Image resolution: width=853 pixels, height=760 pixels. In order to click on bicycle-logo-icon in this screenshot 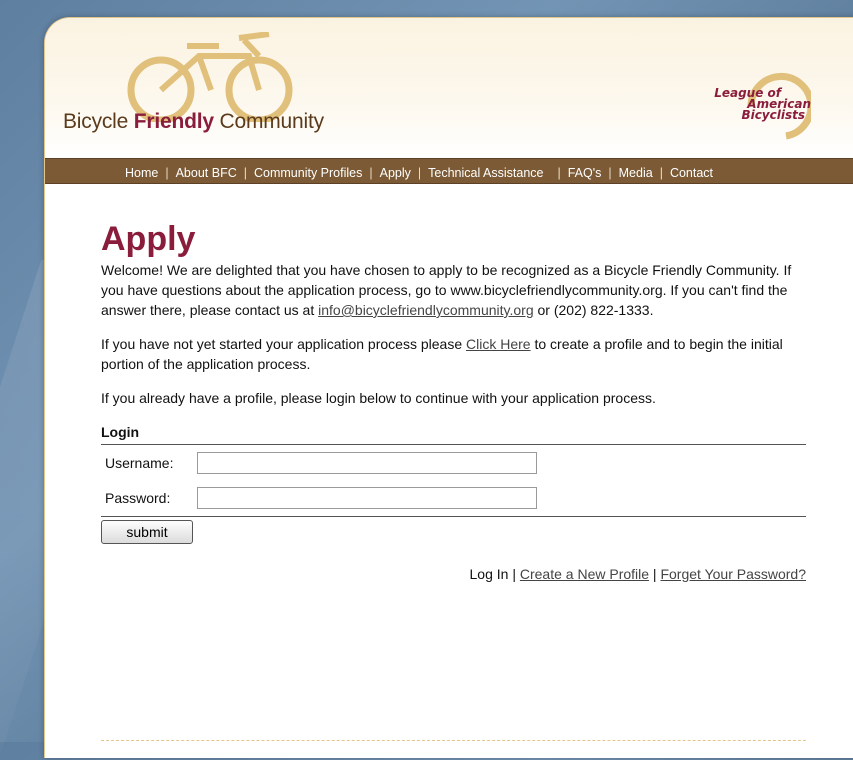, I will do `click(210, 77)`.